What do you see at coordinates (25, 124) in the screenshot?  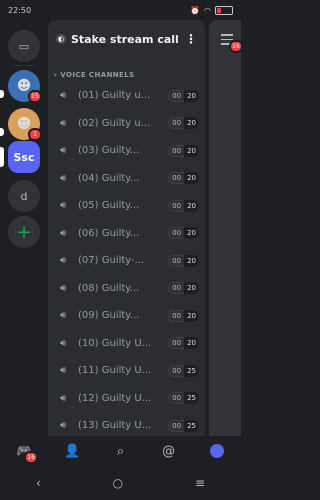 I see `server-icon-2: ☻ 1` at bounding box center [25, 124].